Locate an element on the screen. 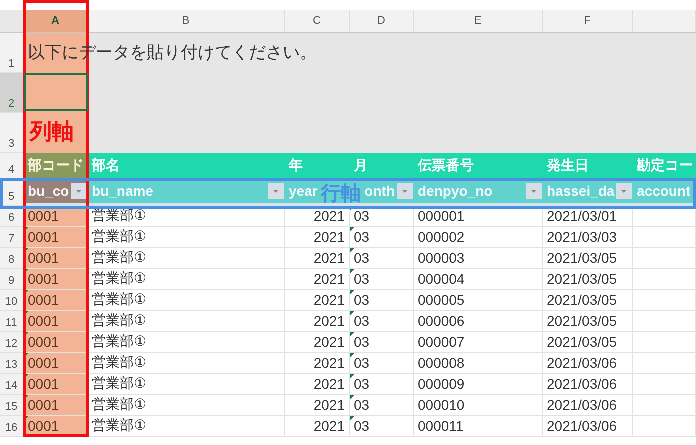  table-cell: 000001 is located at coordinates (441, 216).